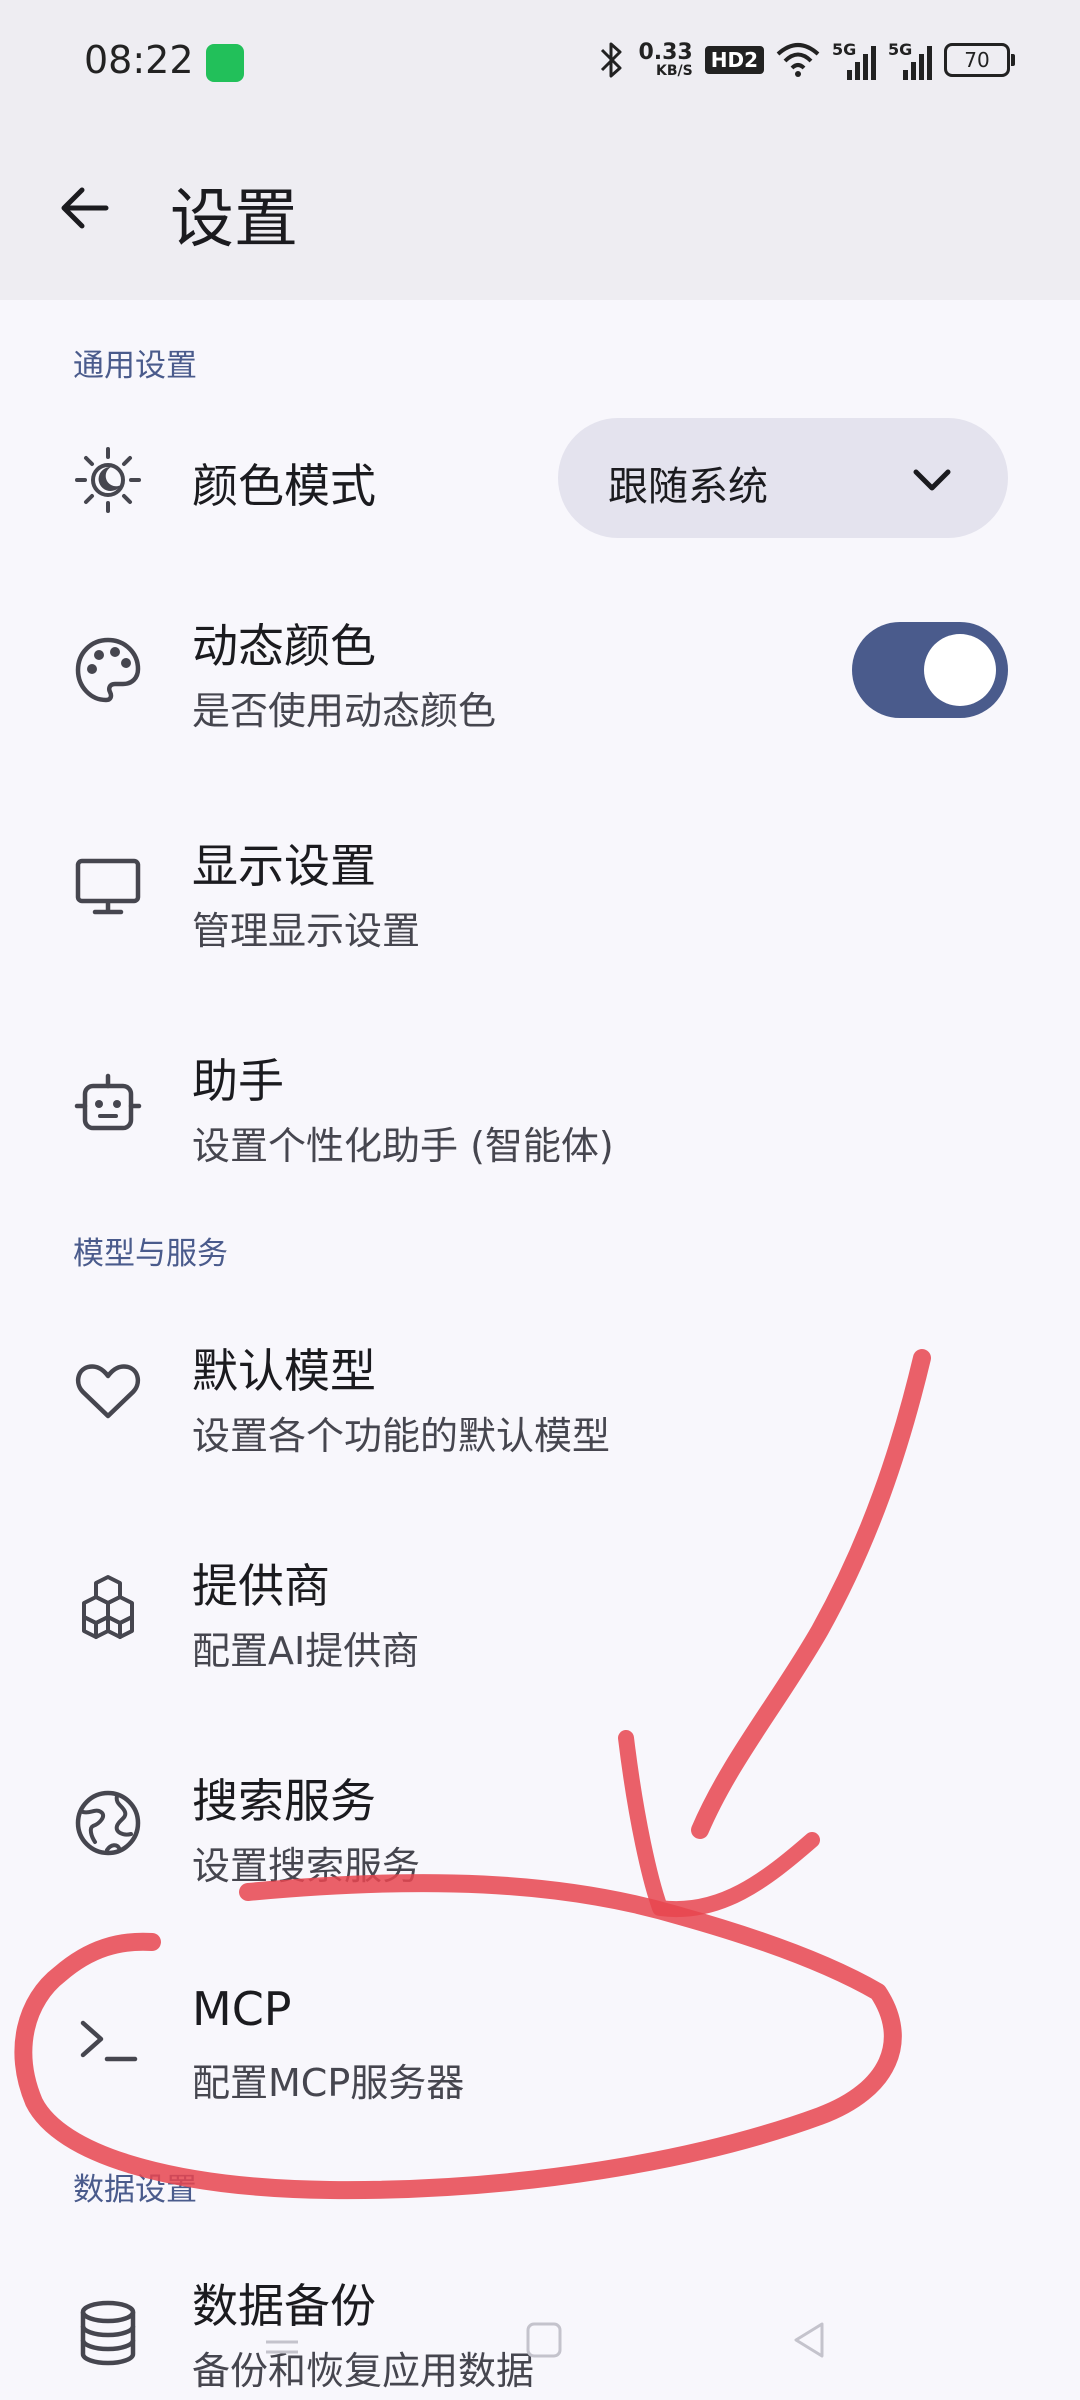 Image resolution: width=1080 pixels, height=2400 pixels. What do you see at coordinates (139, 60) in the screenshot?
I see `status-time: 08:22` at bounding box center [139, 60].